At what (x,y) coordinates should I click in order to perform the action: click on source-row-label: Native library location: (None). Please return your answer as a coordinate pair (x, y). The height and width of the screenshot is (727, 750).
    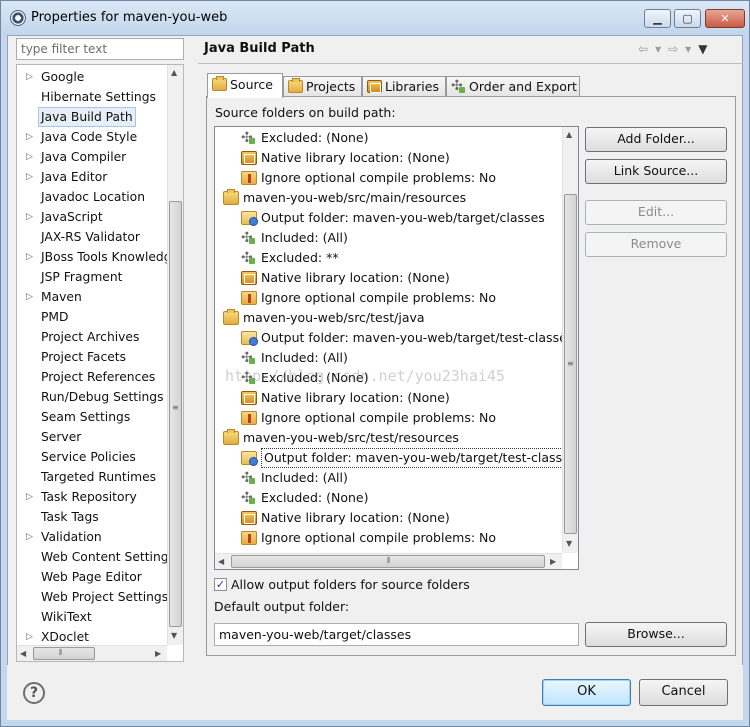
    Looking at the image, I should click on (355, 277).